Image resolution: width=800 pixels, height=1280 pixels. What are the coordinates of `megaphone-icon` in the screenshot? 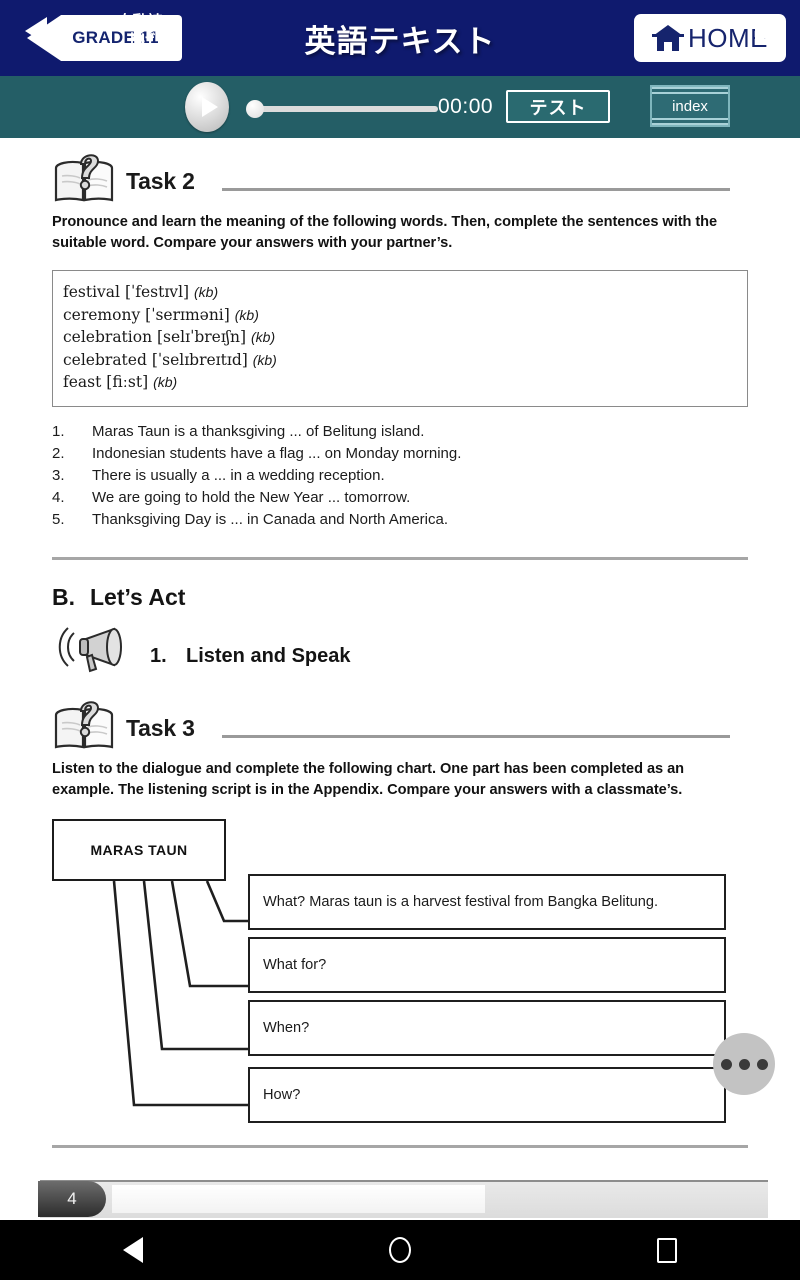 It's located at (90, 649).